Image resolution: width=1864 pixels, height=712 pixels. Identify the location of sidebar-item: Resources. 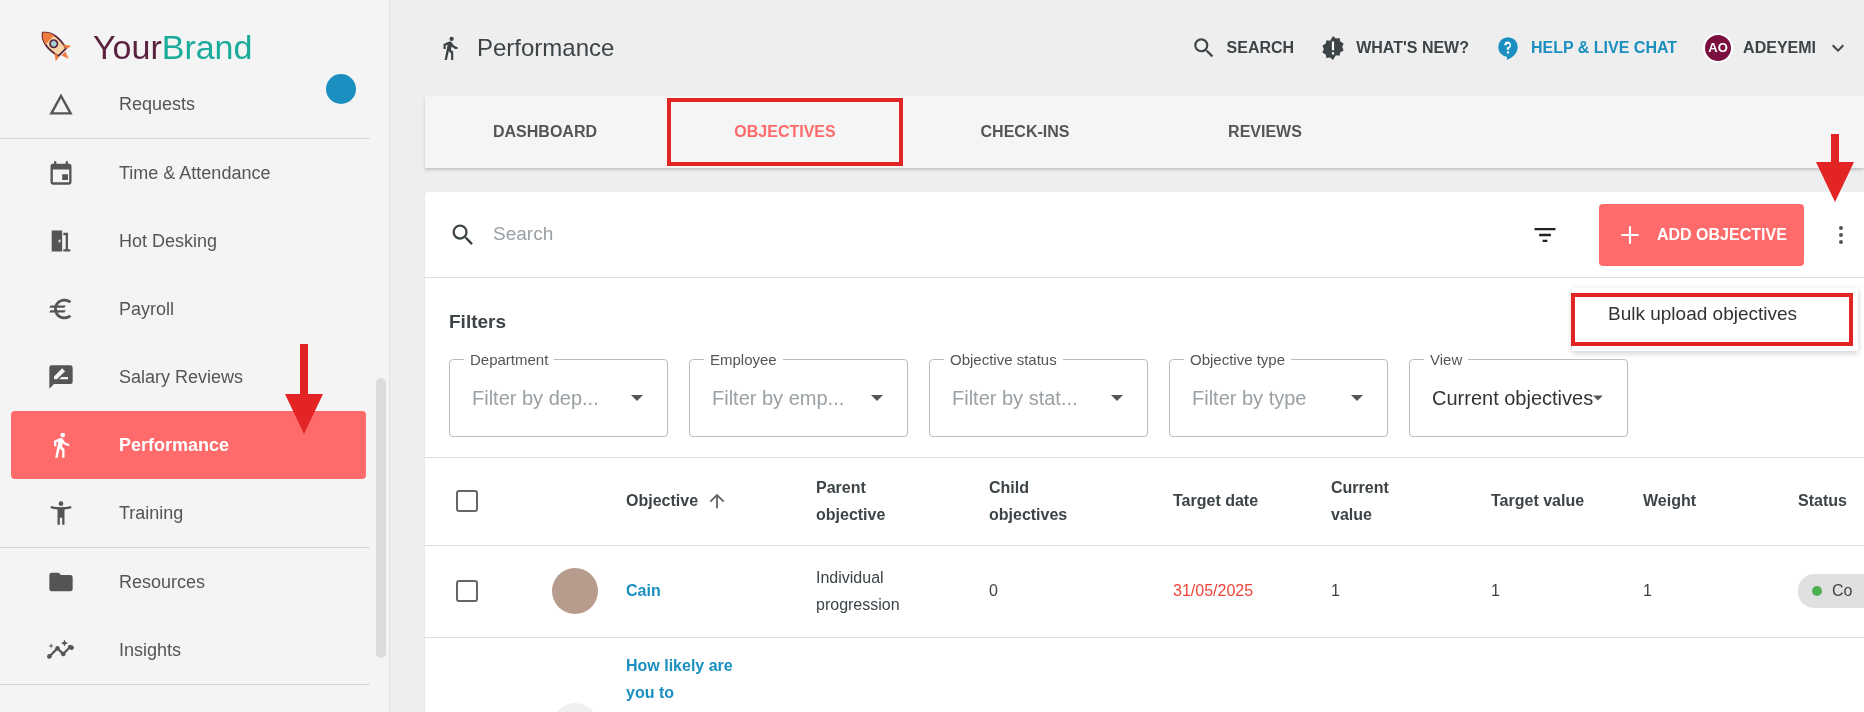
(188, 582).